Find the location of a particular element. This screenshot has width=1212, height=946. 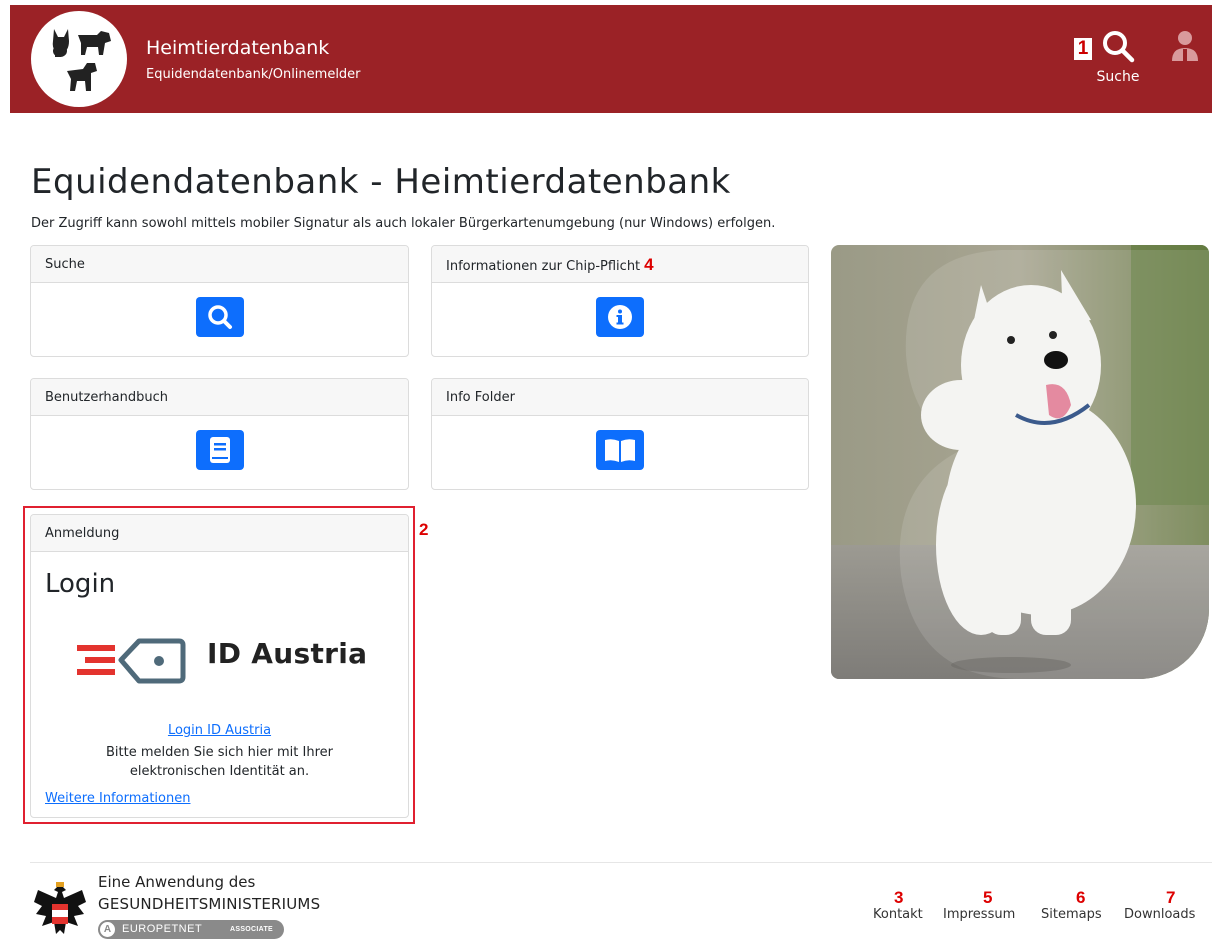

page-title: Equidendatenbank - Heimtierdatenbank is located at coordinates (381, 182).